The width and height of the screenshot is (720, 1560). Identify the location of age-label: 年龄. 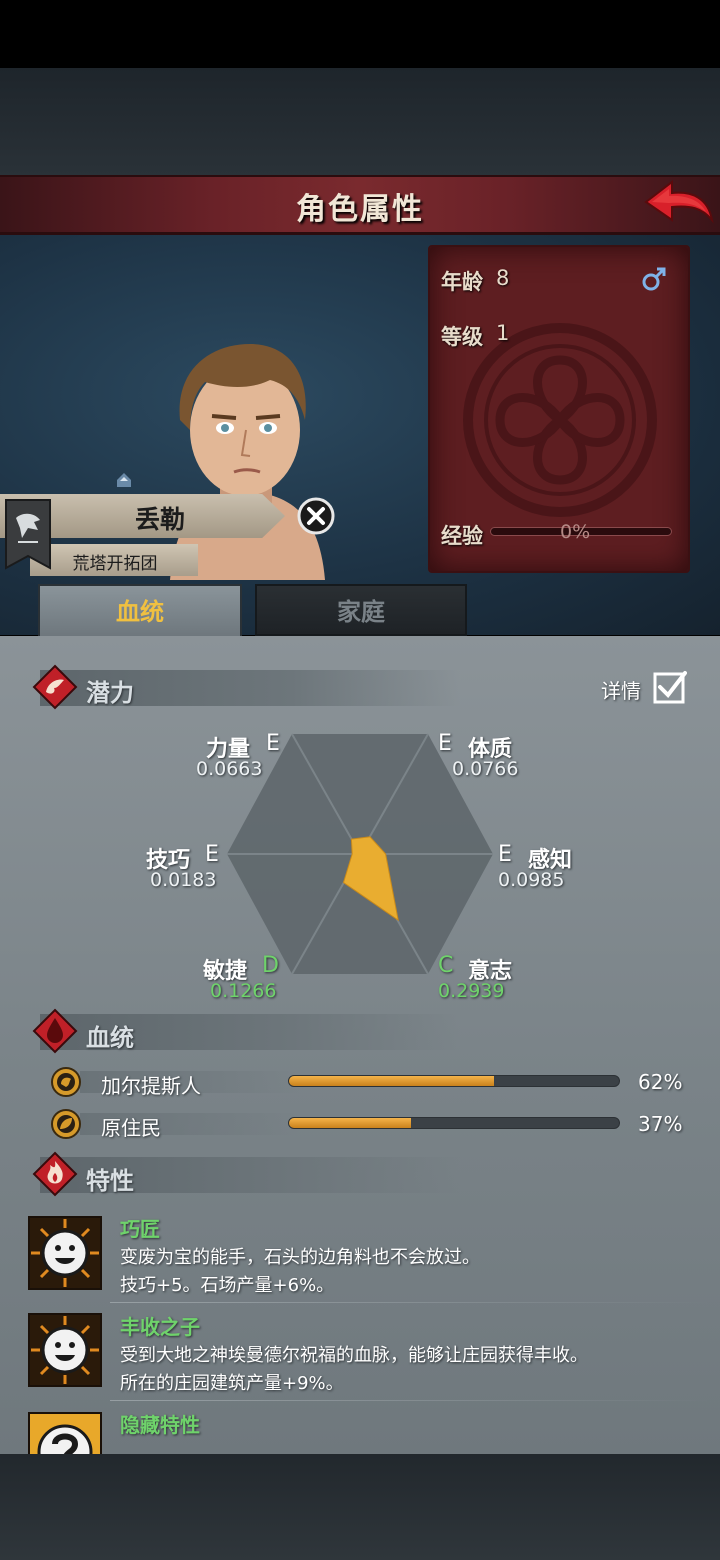
(462, 282).